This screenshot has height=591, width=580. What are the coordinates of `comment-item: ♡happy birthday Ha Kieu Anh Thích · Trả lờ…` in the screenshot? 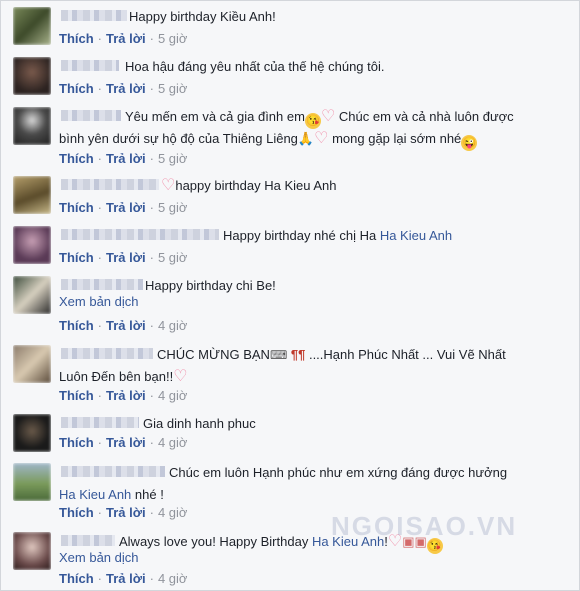 It's located at (290, 196).